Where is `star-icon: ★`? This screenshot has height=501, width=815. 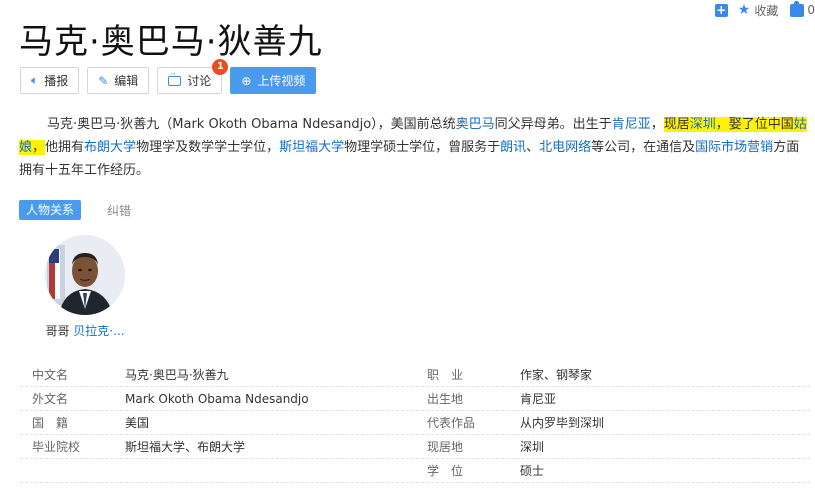
star-icon: ★ is located at coordinates (744, 10).